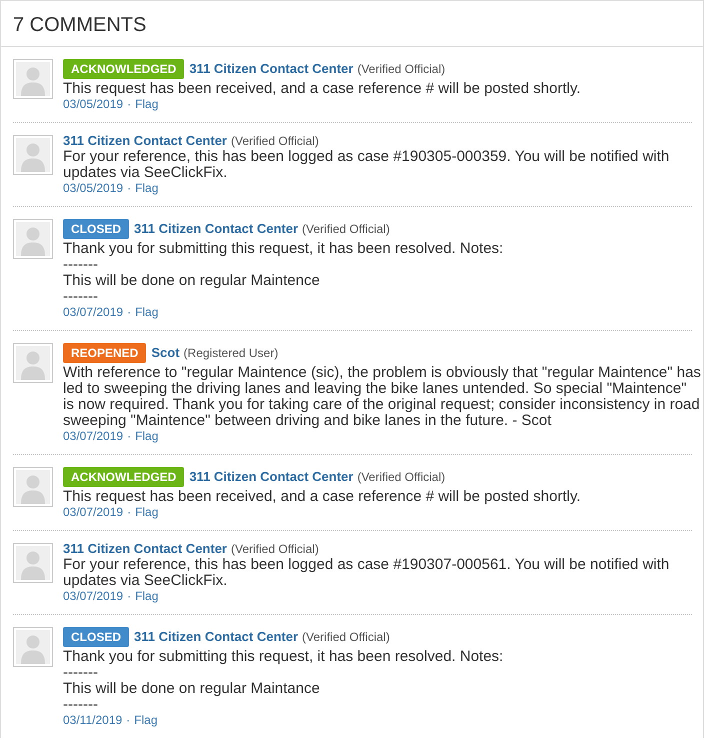 The image size is (705, 740). Describe the element at coordinates (366, 165) in the screenshot. I see `comment-text: For your reference, this has been logged as case #190305-000359. You will be notified with updates via SeeClickFix.` at that location.